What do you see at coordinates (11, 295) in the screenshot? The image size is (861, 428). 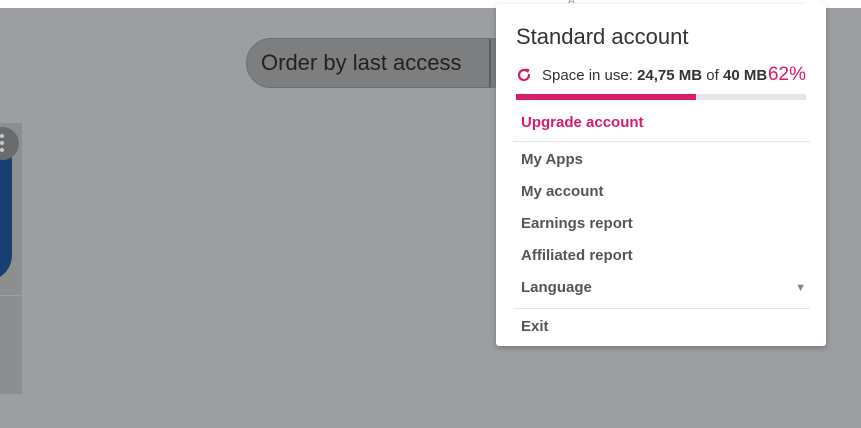 I see `card-divider` at bounding box center [11, 295].